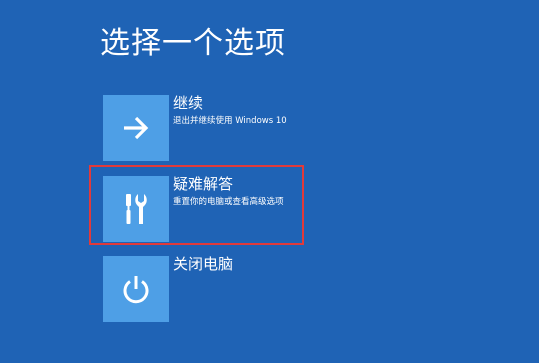  What do you see at coordinates (230, 121) in the screenshot?
I see `continue-description: 退出并继续使用 Windows 10` at bounding box center [230, 121].